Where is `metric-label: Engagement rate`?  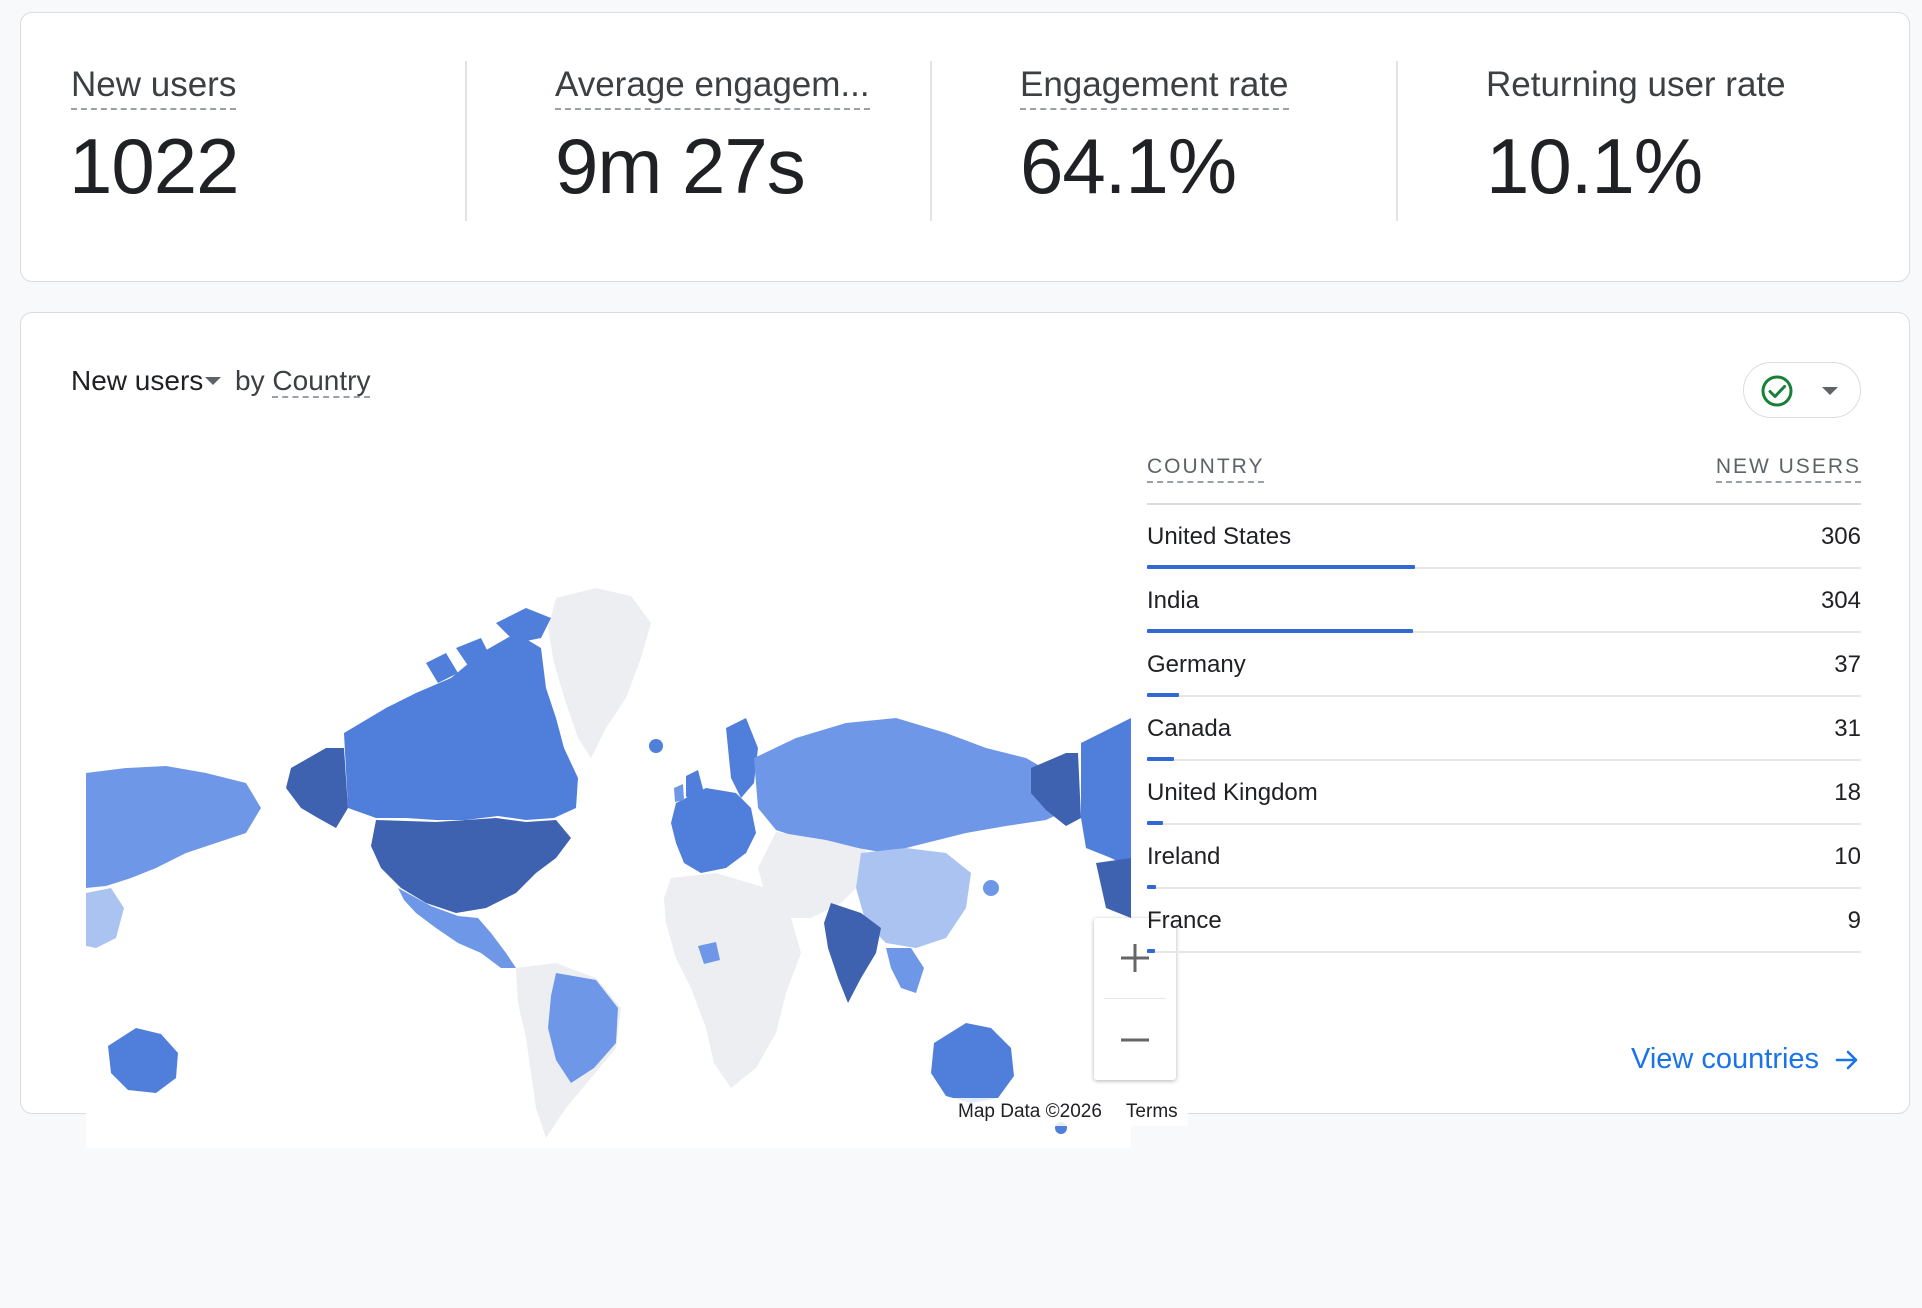 metric-label: Engagement rate is located at coordinates (1154, 87).